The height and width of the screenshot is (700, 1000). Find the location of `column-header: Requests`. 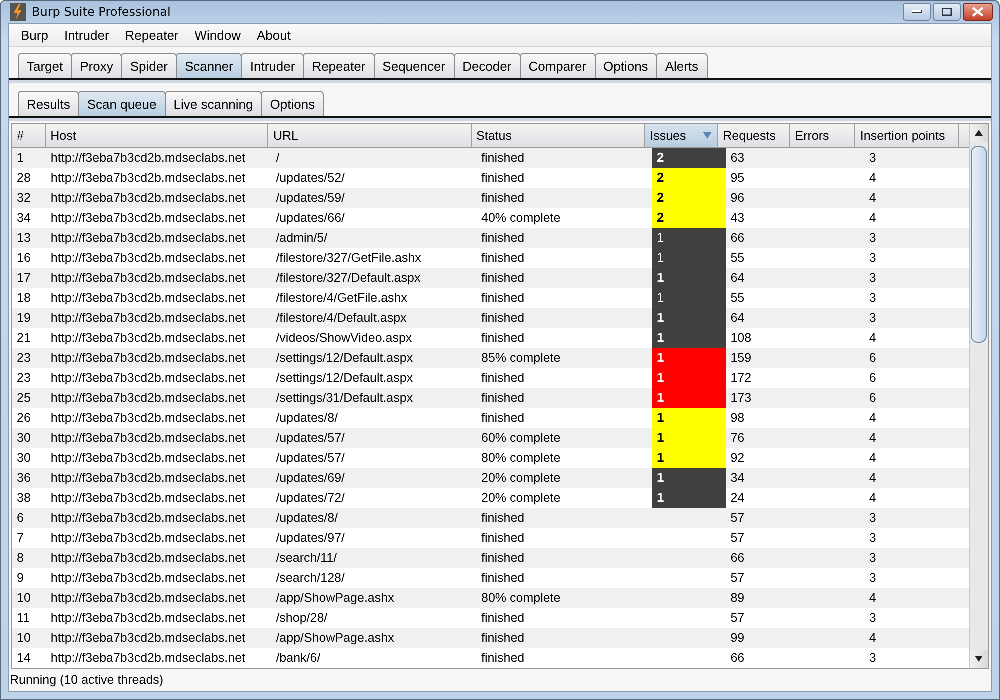

column-header: Requests is located at coordinates (754, 135).